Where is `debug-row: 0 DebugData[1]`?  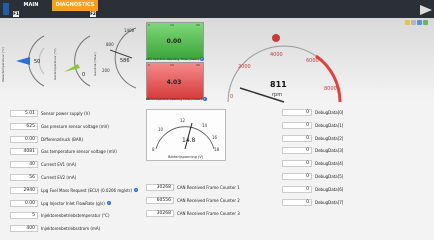 debug-row: 0 DebugData[1] is located at coordinates (313, 128).